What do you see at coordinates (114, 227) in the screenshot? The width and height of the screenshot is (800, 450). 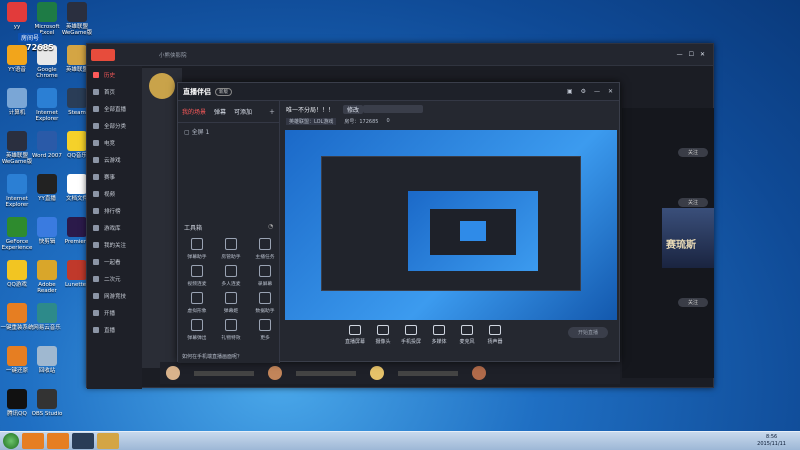 I see `sidebar-item: 游戏库` at bounding box center [114, 227].